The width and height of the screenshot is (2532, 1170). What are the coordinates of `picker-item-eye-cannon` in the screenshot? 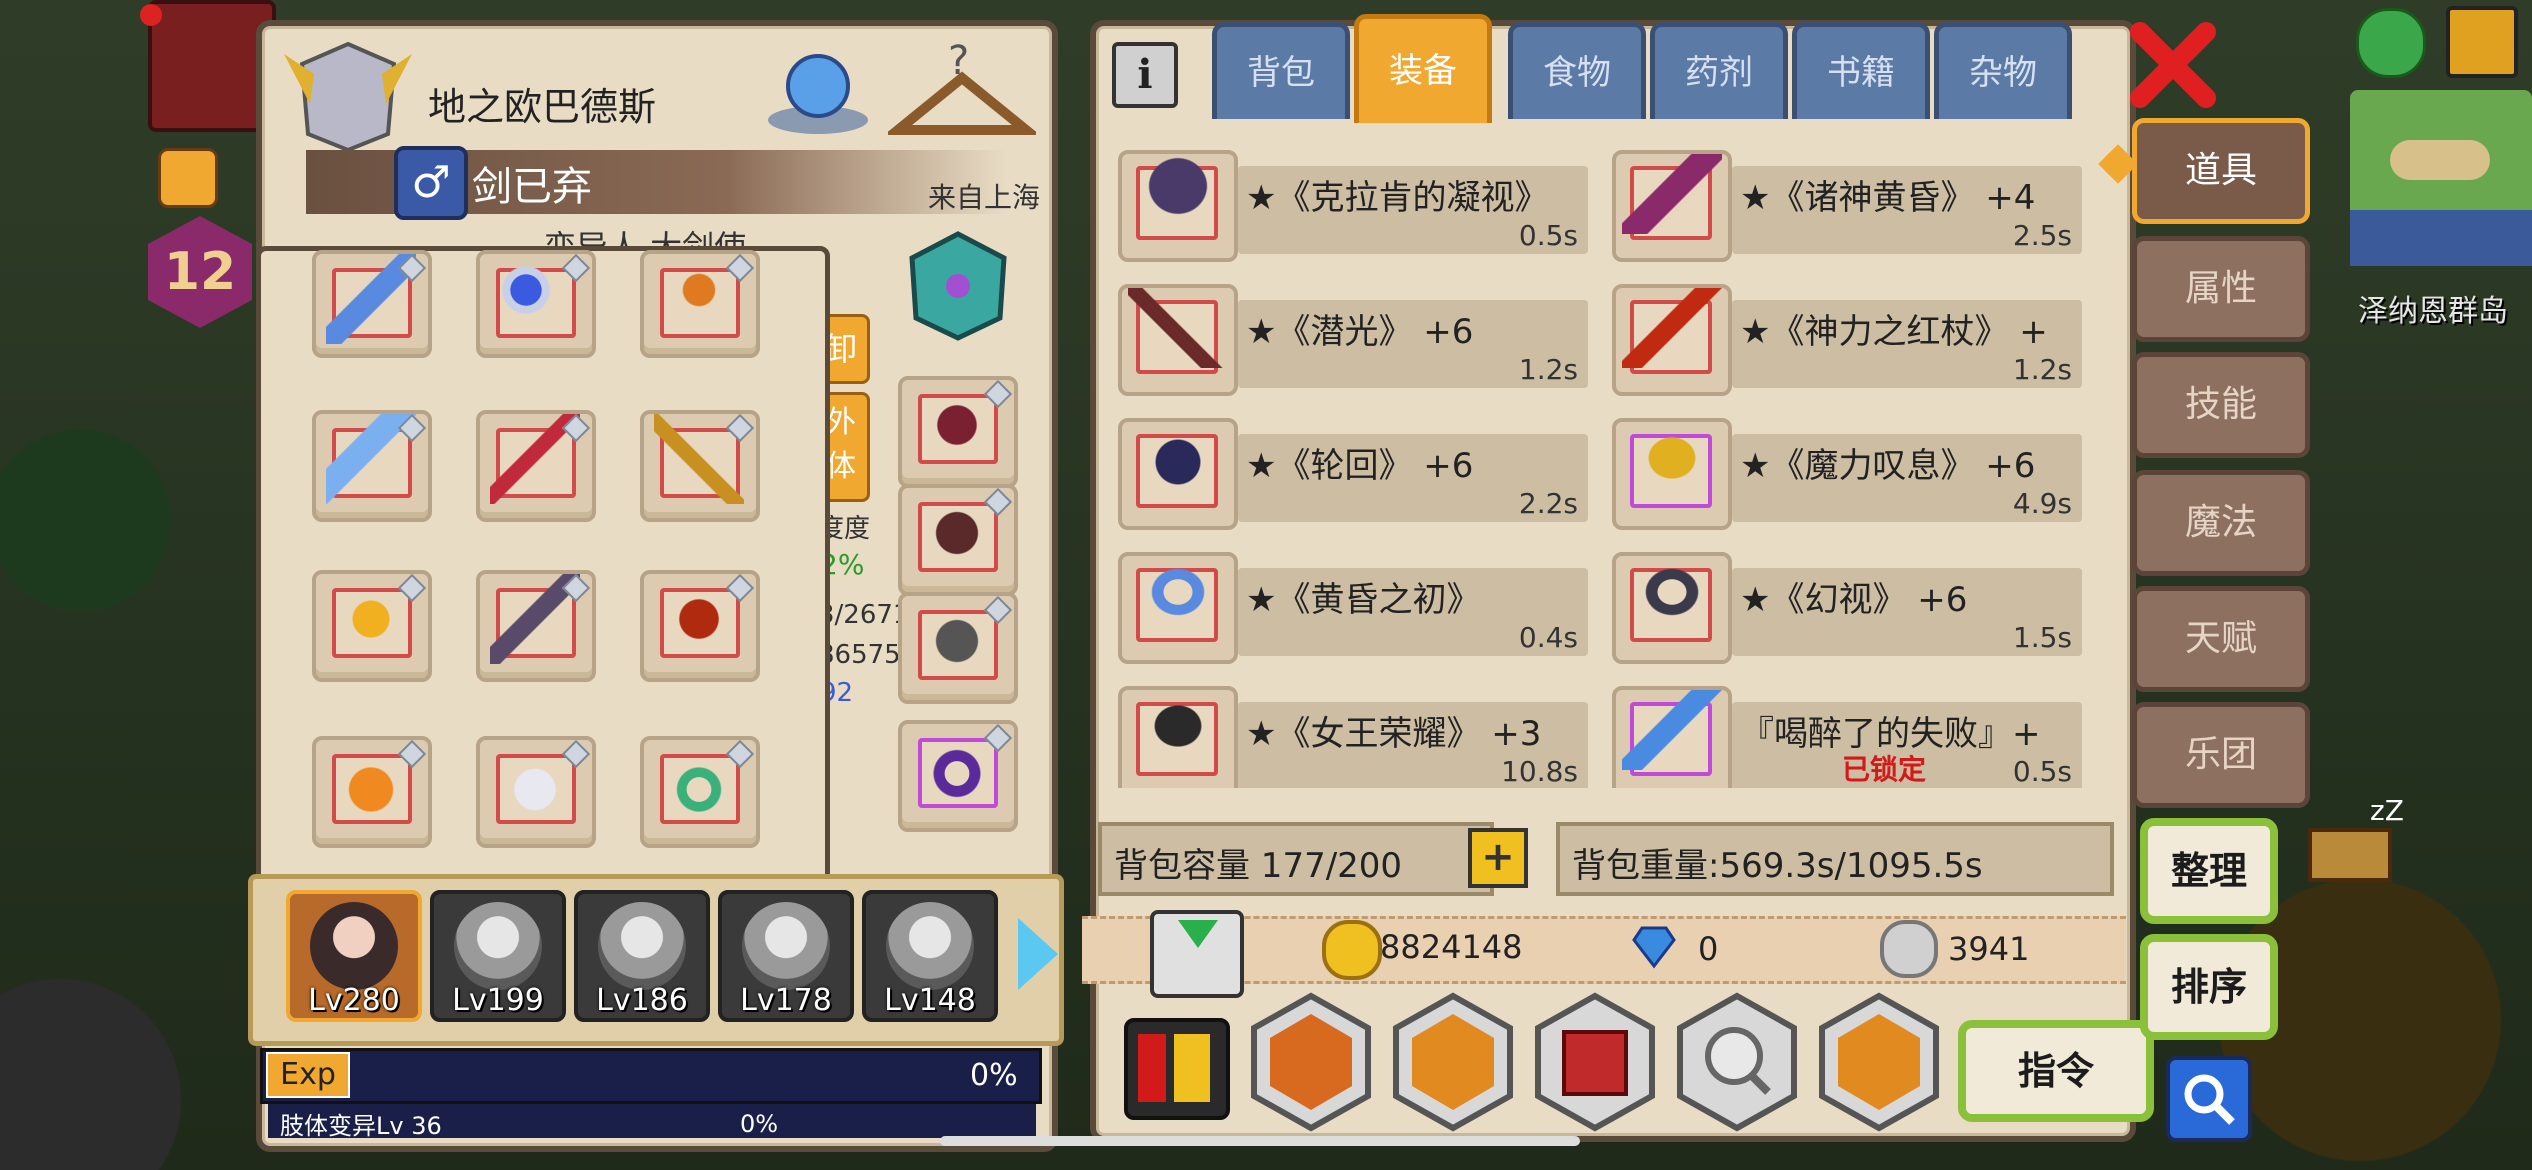 It's located at (536, 304).